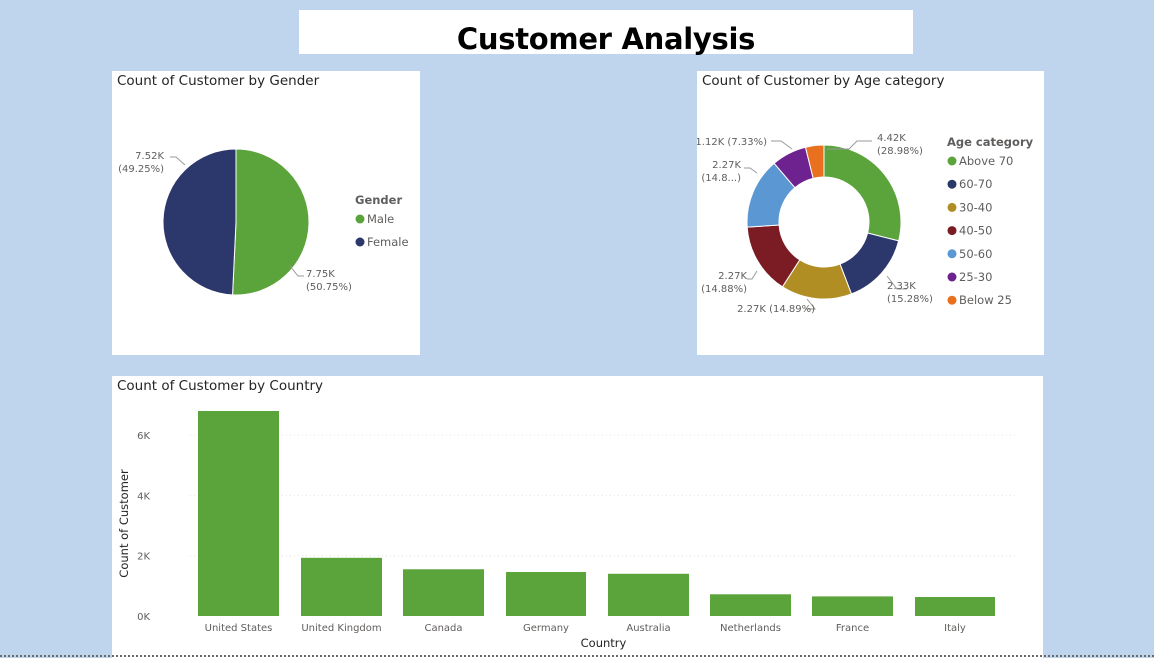 The width and height of the screenshot is (1154, 658). I want to click on legend-label-40-50: 40-50, so click(975, 231).